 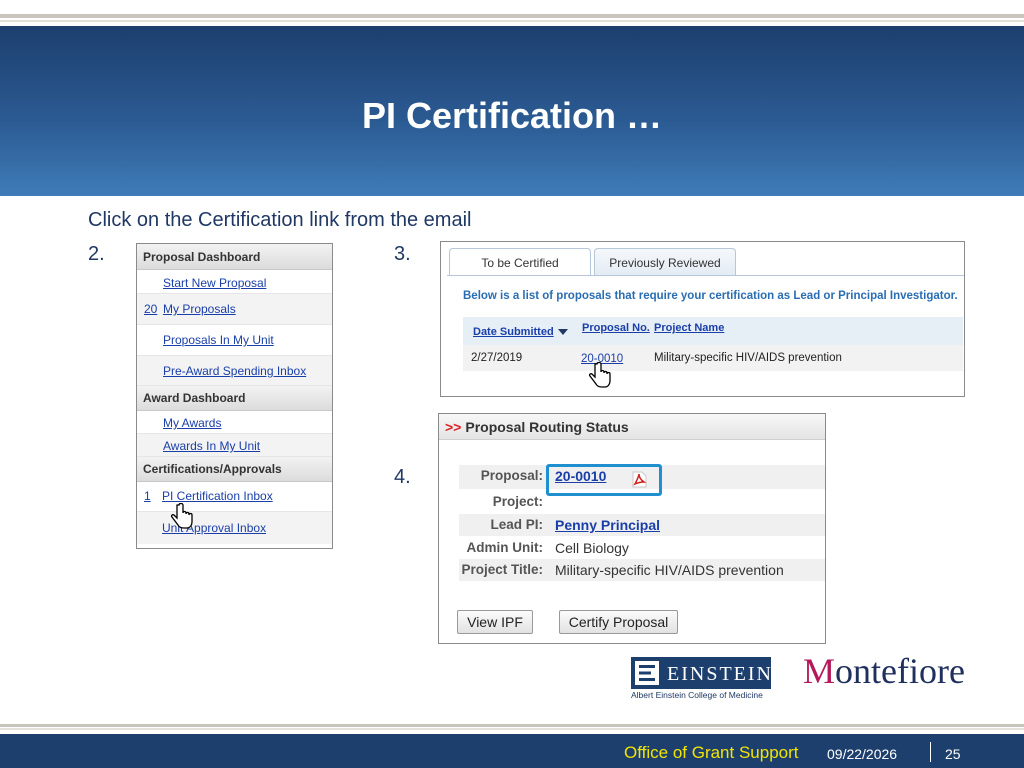 What do you see at coordinates (669, 570) in the screenshot?
I see `field-value: Military-specific HIV/AIDS prevention` at bounding box center [669, 570].